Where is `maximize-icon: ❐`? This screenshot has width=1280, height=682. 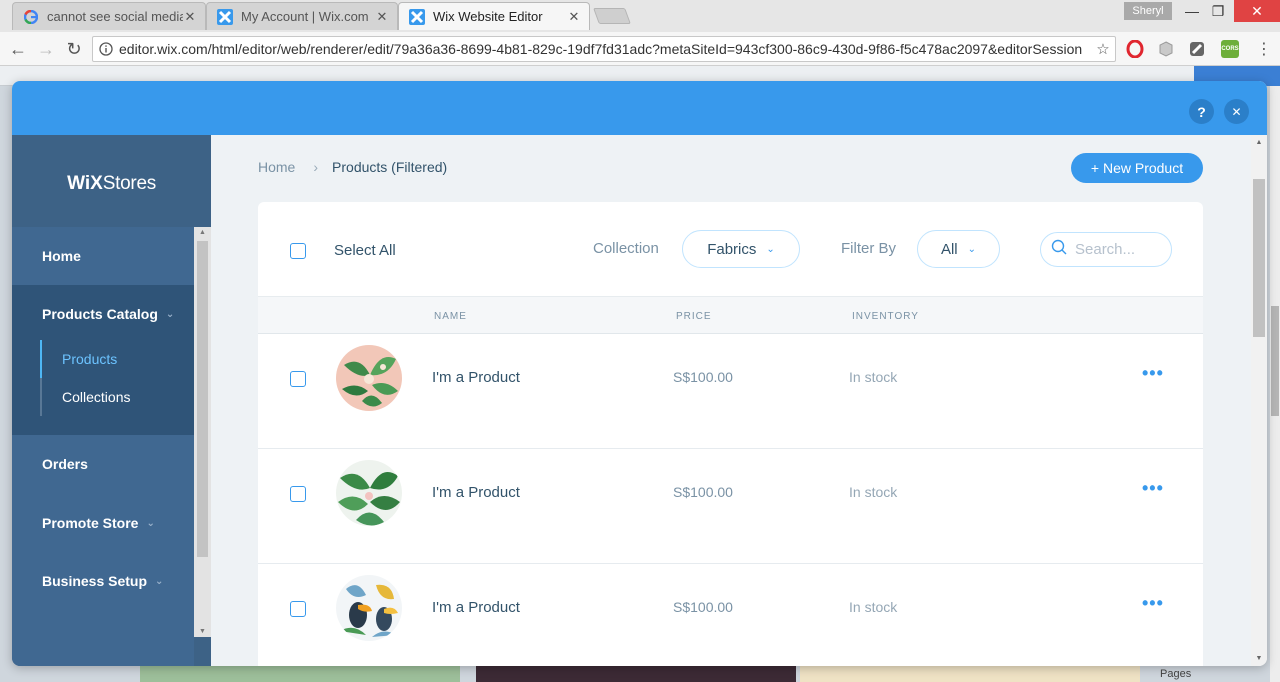
maximize-icon: ❐ is located at coordinates (1218, 11).